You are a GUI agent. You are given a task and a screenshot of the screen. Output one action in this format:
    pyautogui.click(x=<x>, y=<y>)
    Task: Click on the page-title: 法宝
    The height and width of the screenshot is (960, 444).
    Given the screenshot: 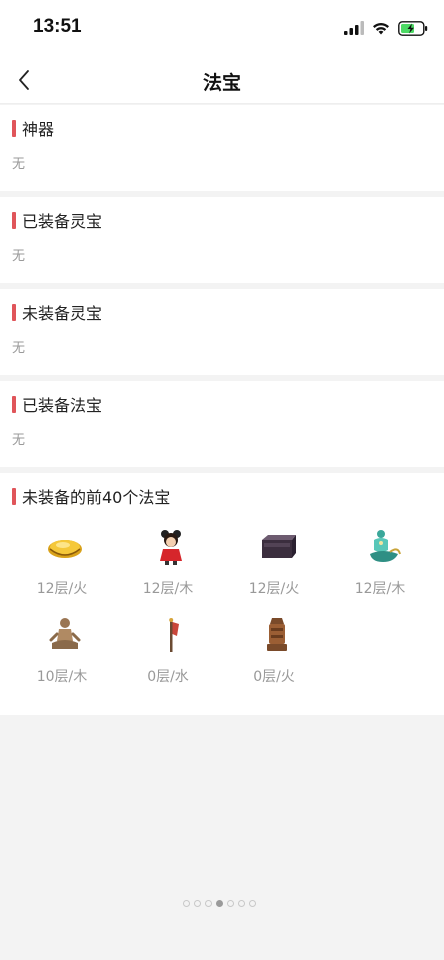 What is the action you would take?
    pyautogui.click(x=221, y=83)
    